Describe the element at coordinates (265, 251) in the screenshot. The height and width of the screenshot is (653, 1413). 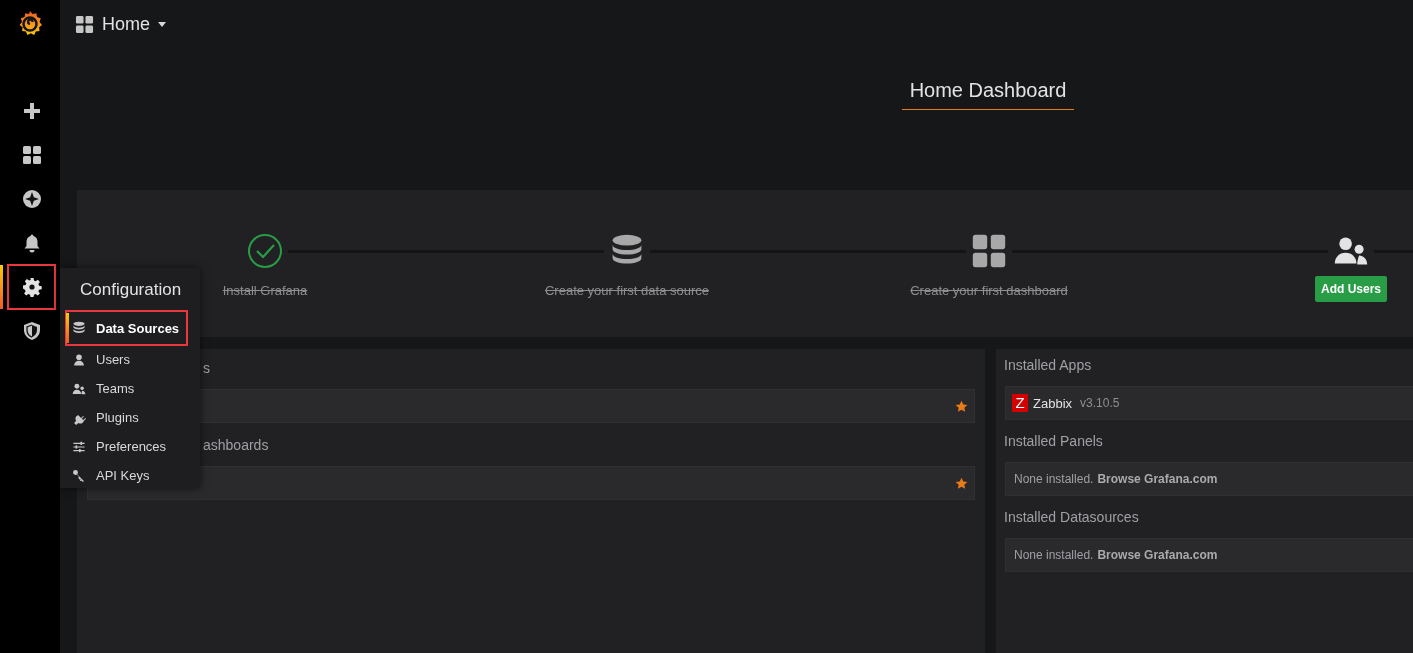
I see `check-circle-icon` at that location.